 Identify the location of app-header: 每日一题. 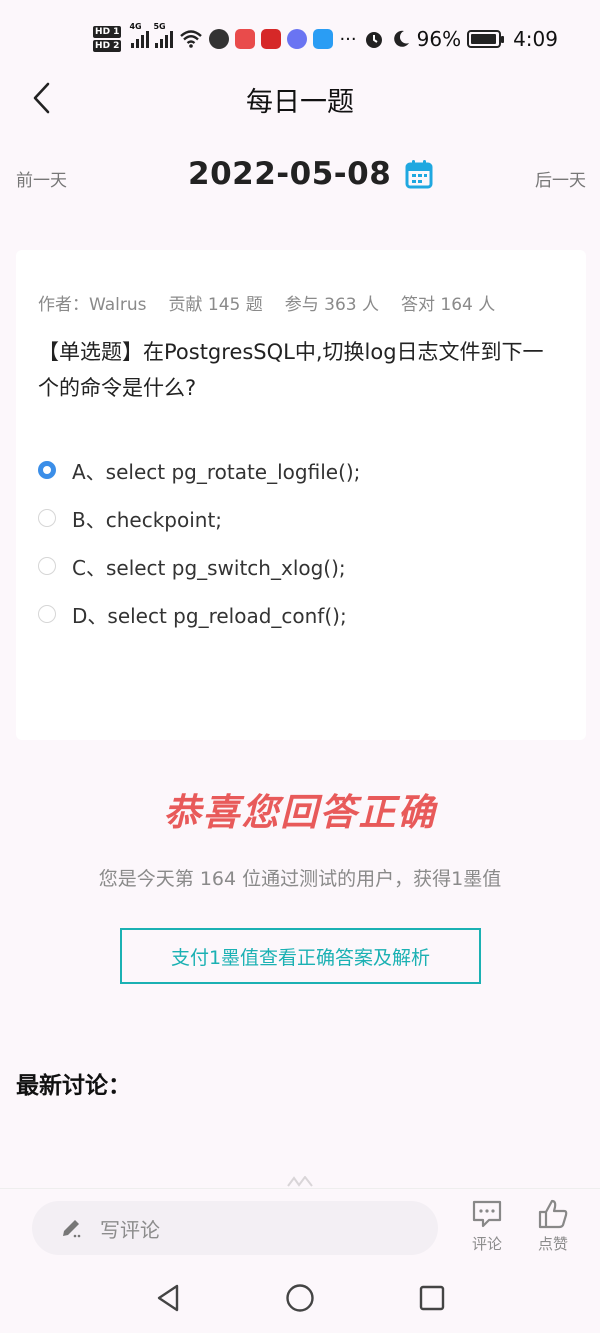
(300, 99).